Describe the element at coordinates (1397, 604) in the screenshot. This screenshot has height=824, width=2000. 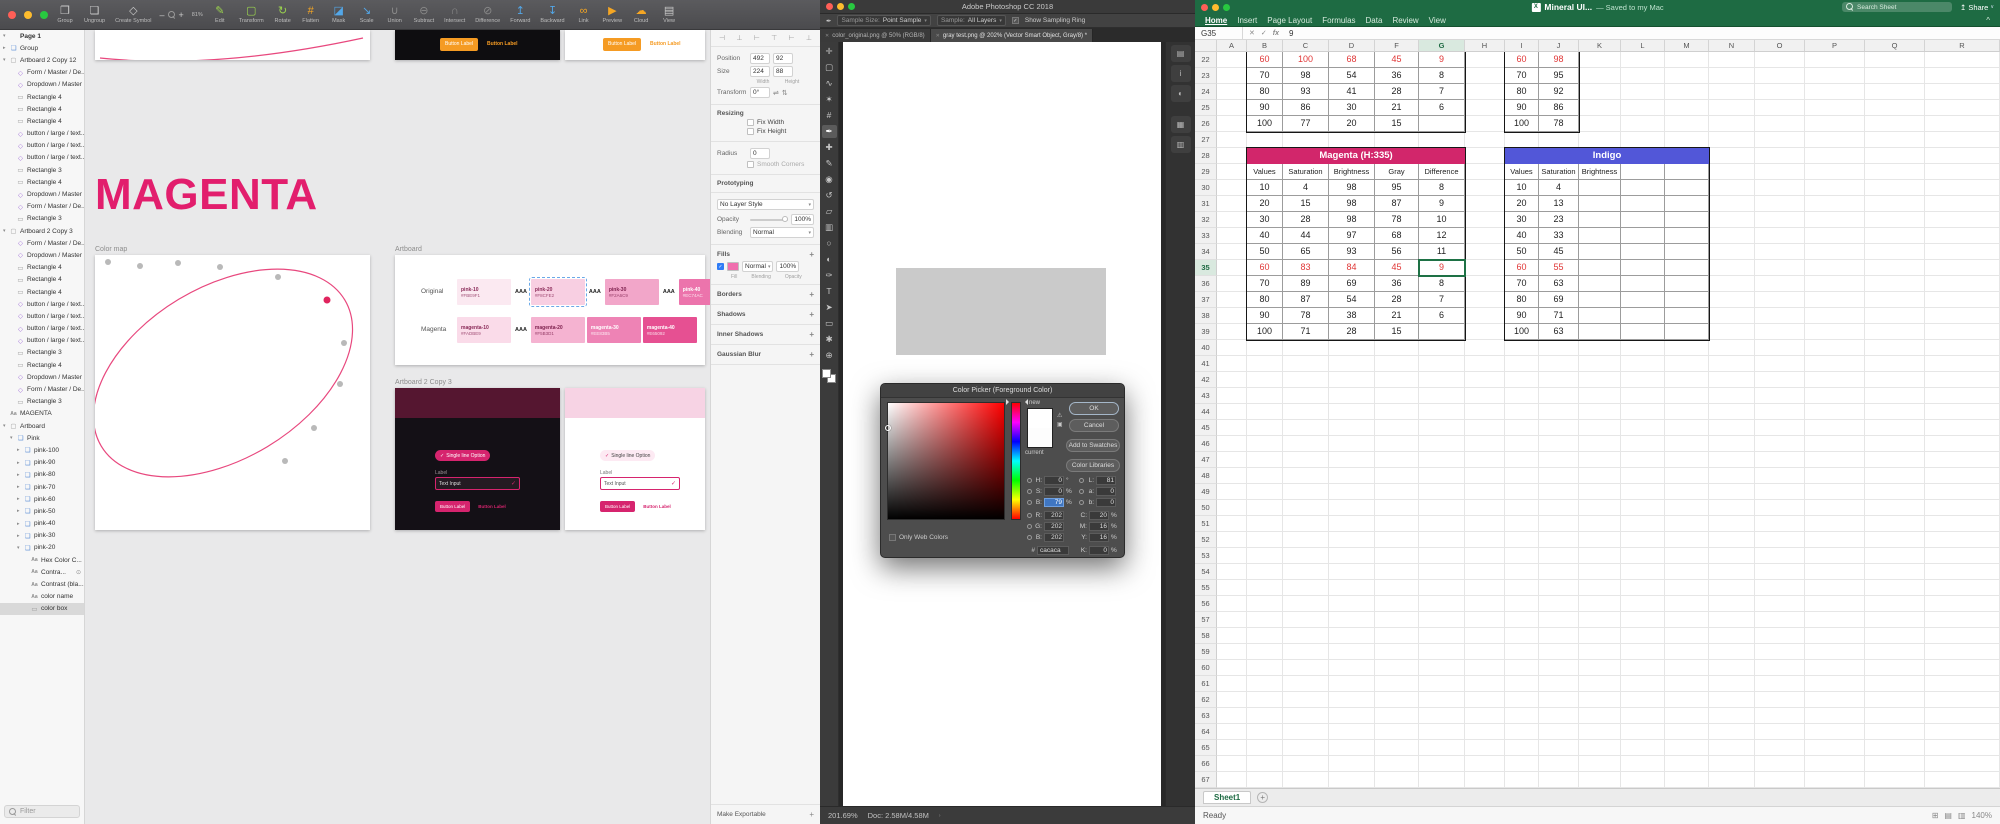
I see `cell-F56` at that location.